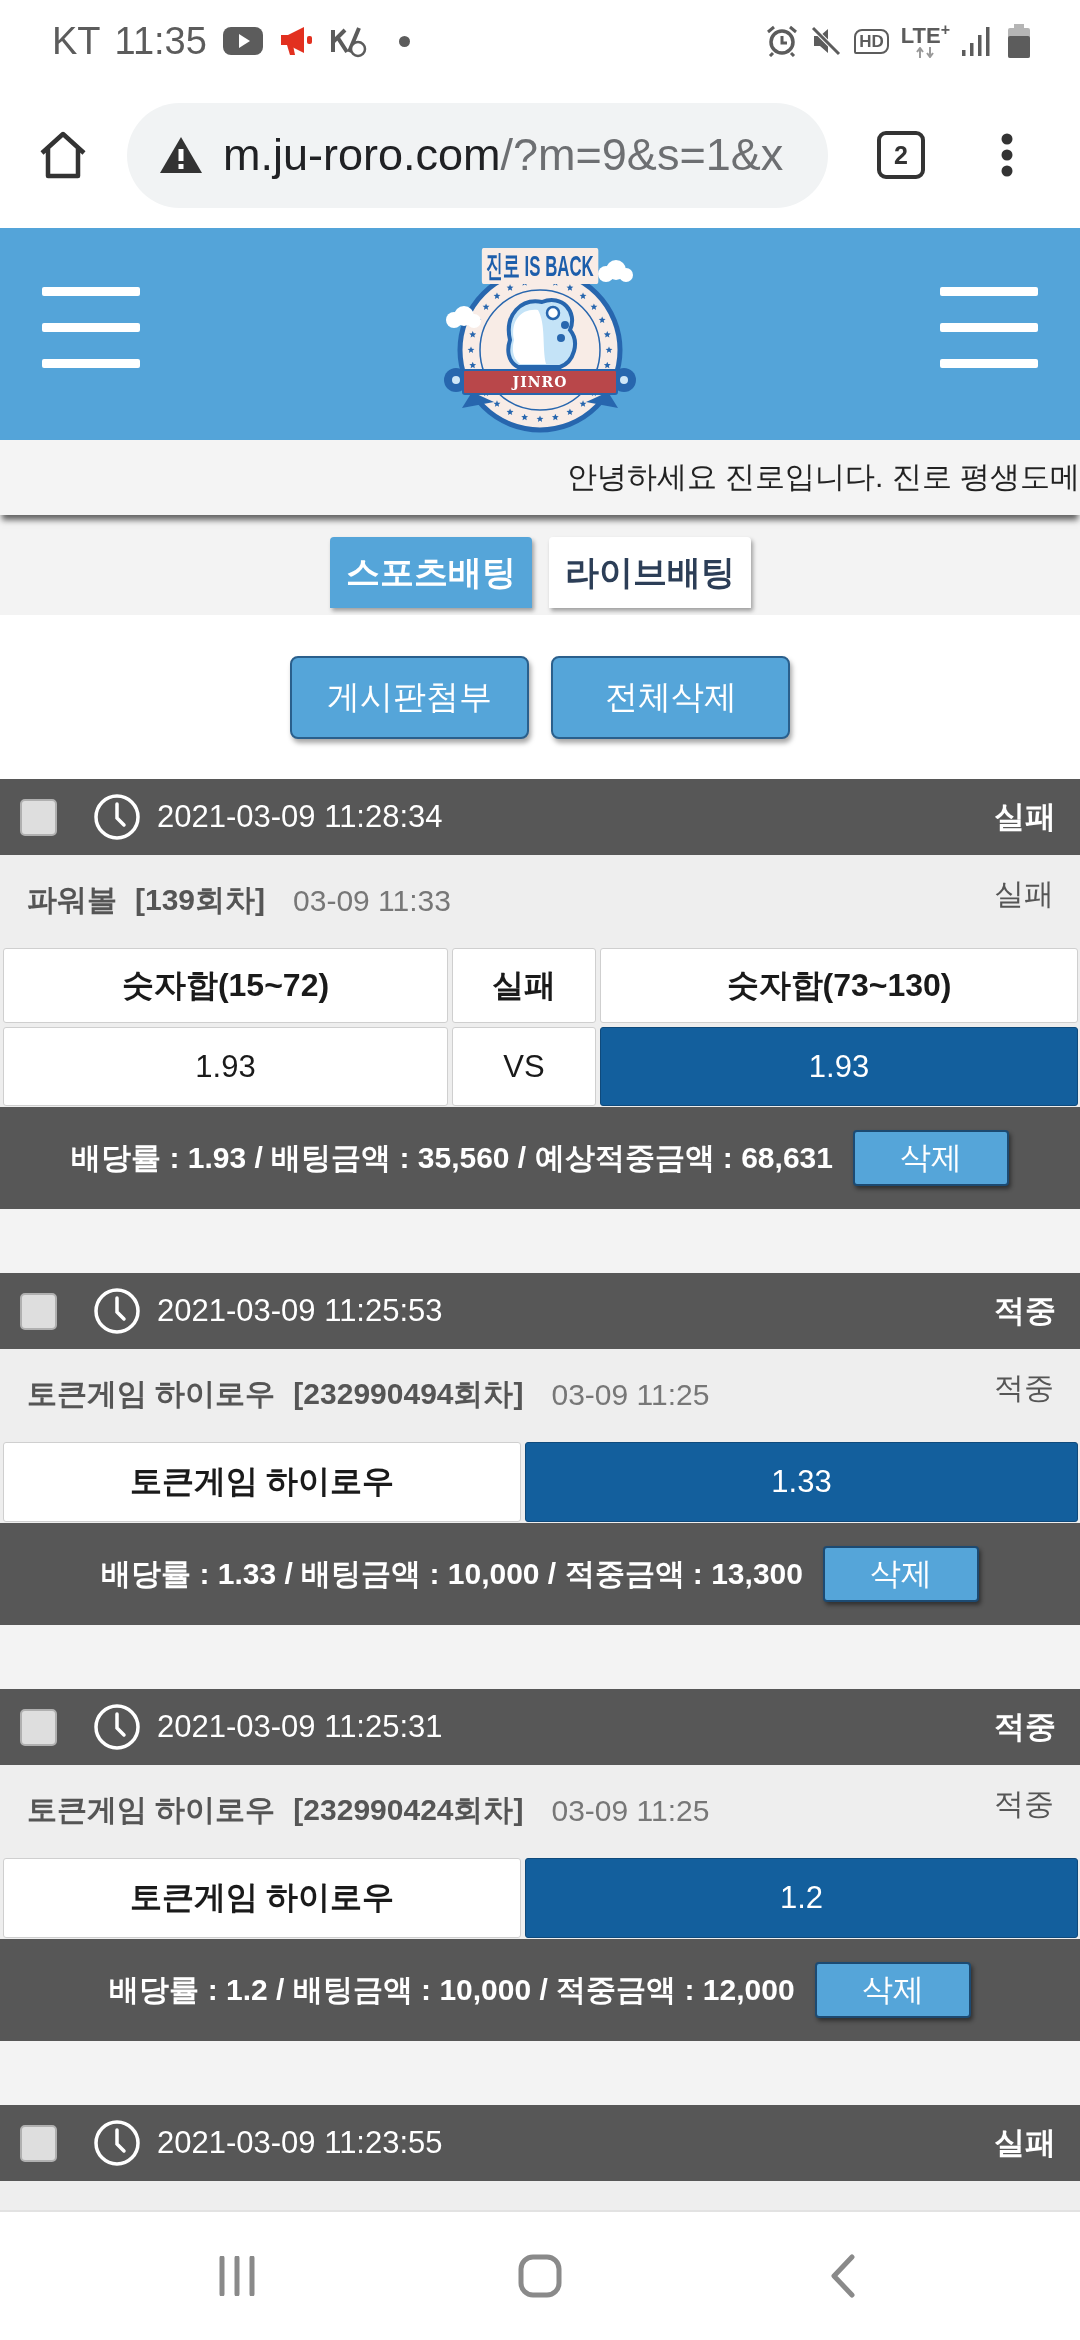 The image size is (1080, 2340). What do you see at coordinates (295, 41) in the screenshot?
I see `megaphone-icon` at bounding box center [295, 41].